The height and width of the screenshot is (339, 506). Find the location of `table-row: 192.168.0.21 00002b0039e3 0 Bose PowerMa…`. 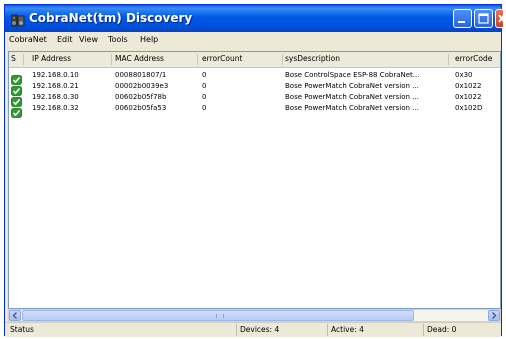

table-row: 192.168.0.21 00002b0039e3 0 Bose PowerMa… is located at coordinates (254, 88).